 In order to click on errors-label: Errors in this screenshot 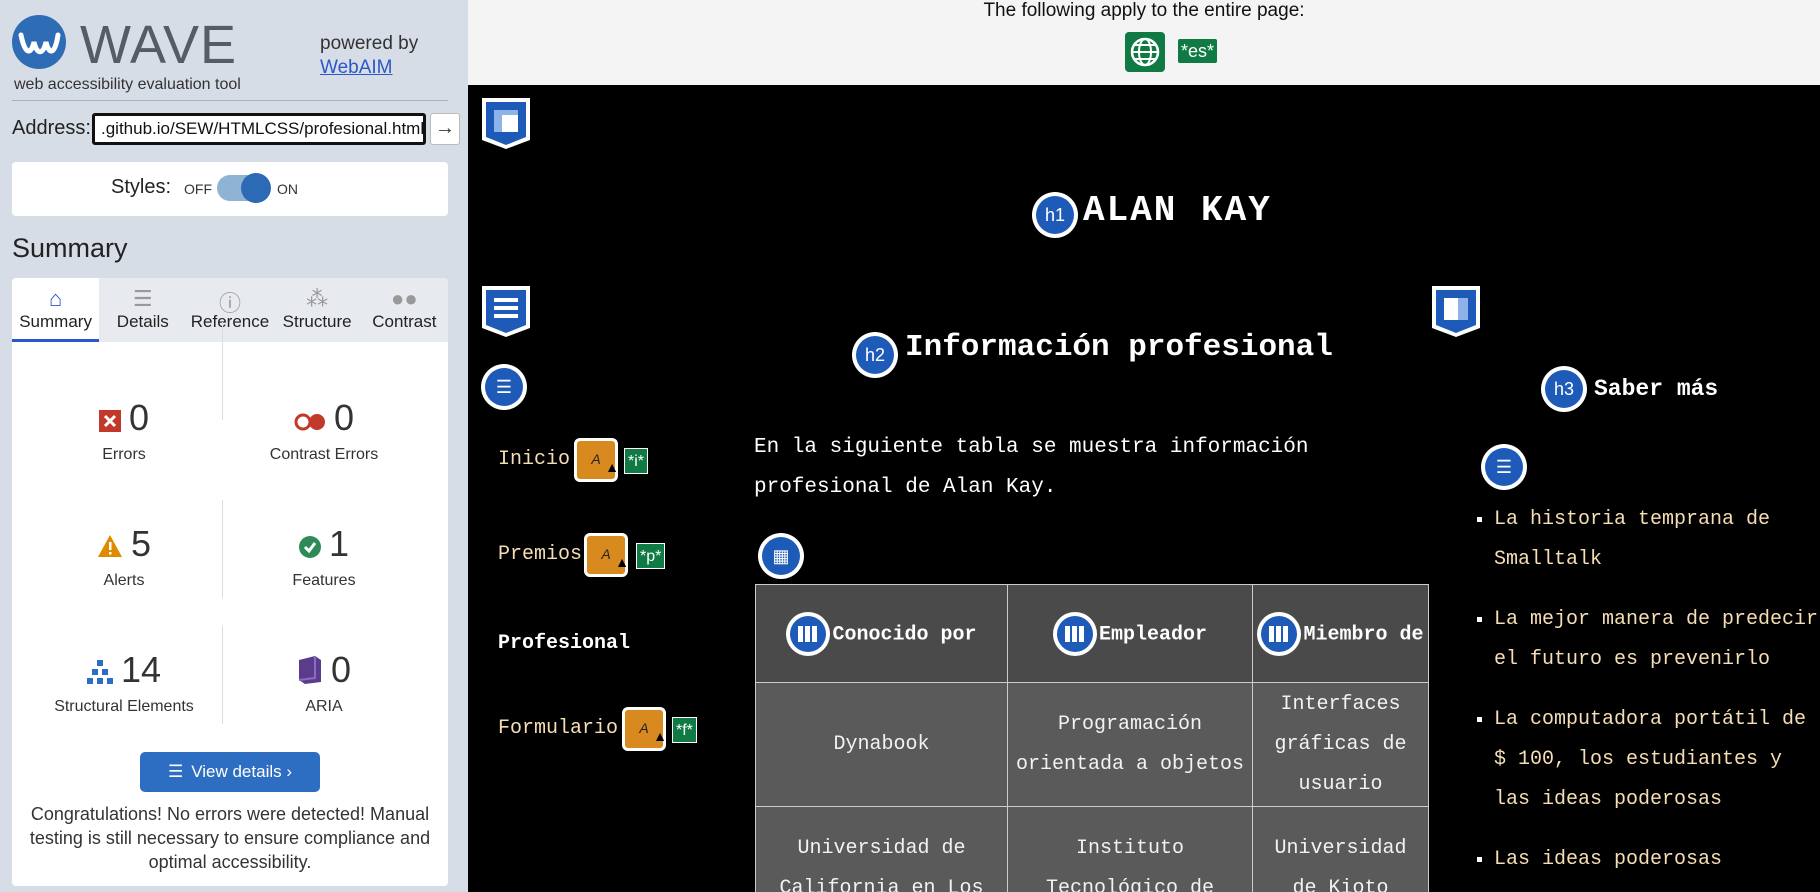, I will do `click(124, 455)`.